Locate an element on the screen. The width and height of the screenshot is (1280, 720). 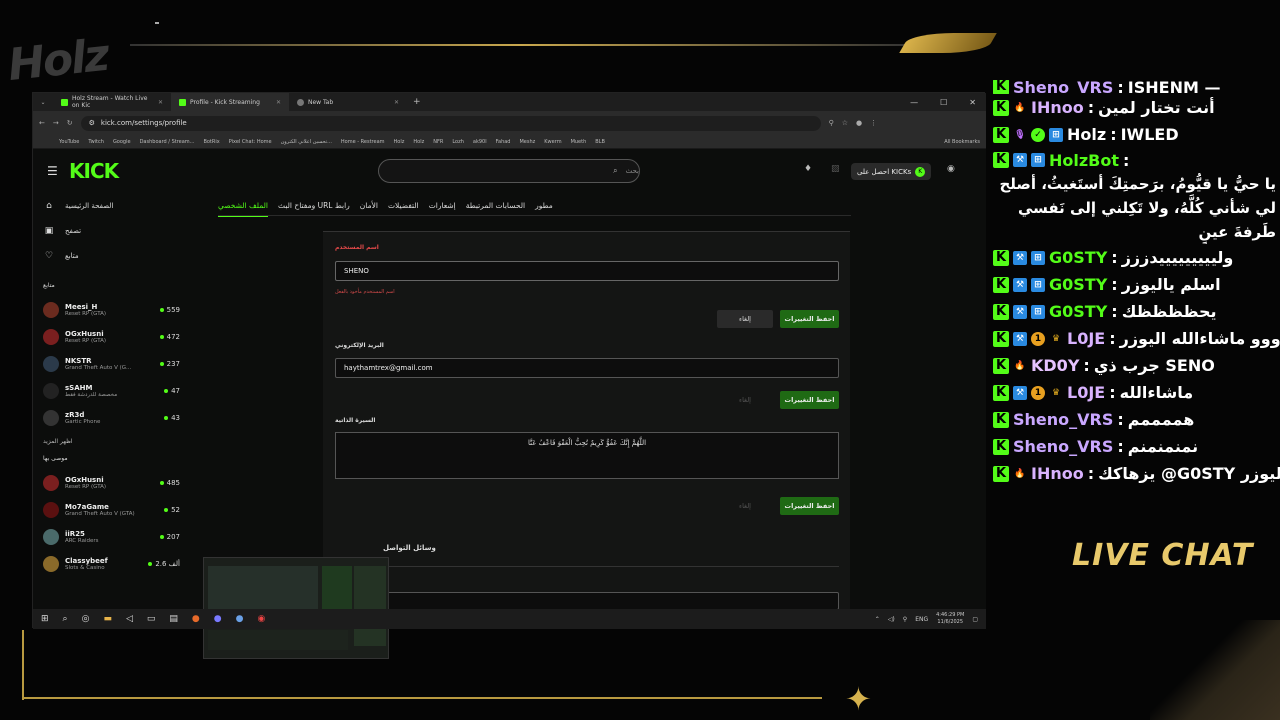
steam-icon: ● is located at coordinates (240, 619).